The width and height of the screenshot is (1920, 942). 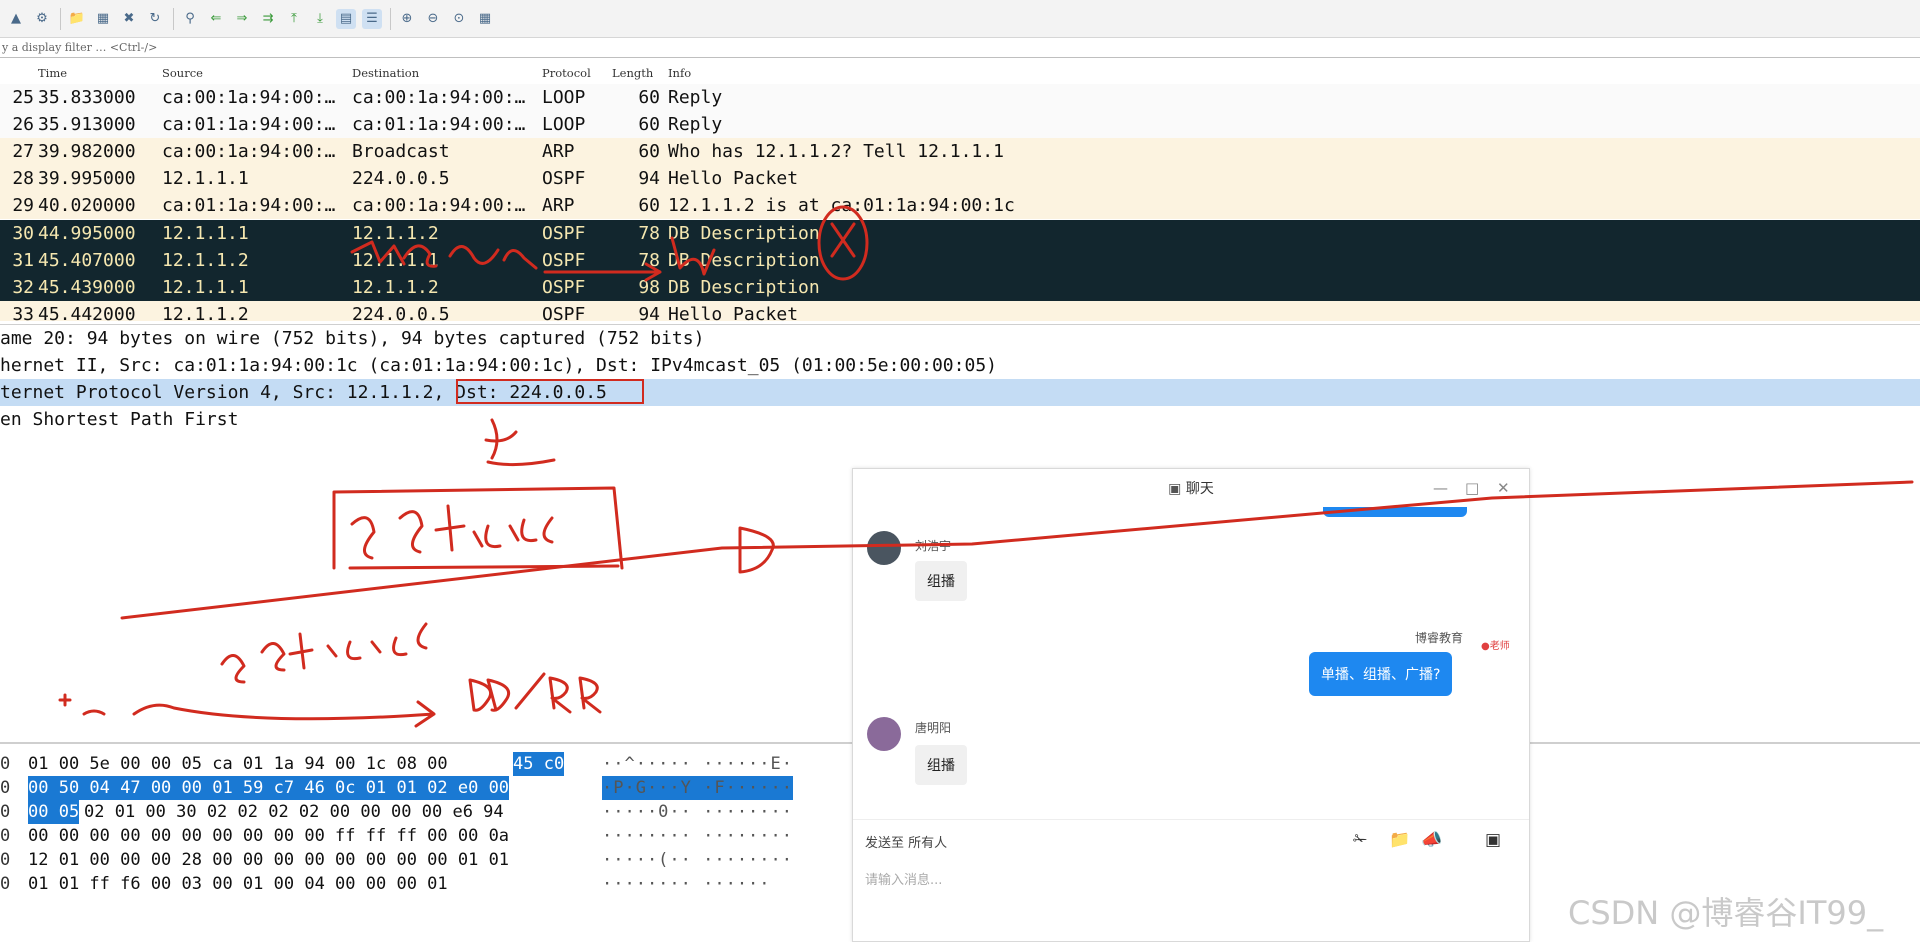 I want to click on annotation-x, so click(x=843, y=240).